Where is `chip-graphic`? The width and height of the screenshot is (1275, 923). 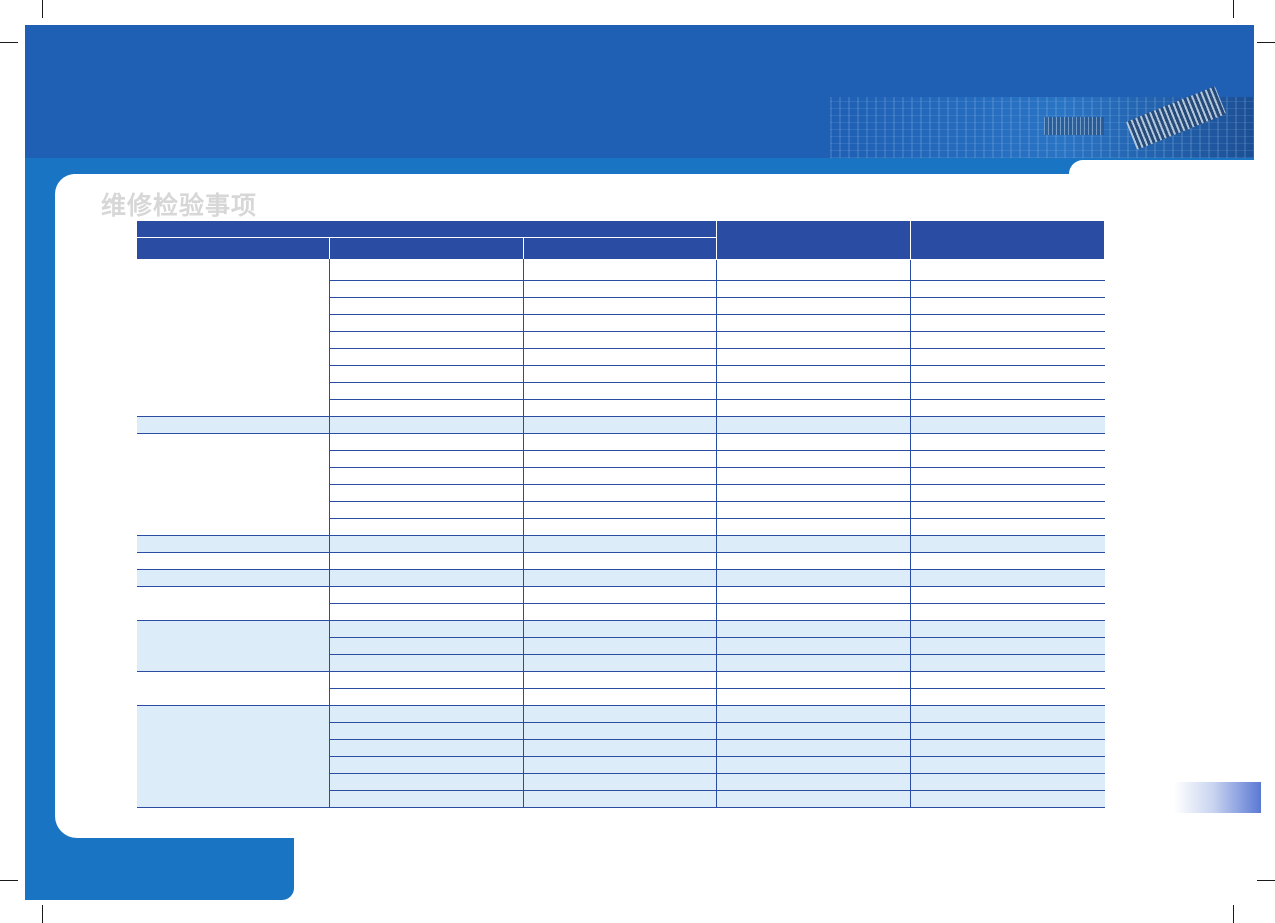
chip-graphic is located at coordinates (1074, 126).